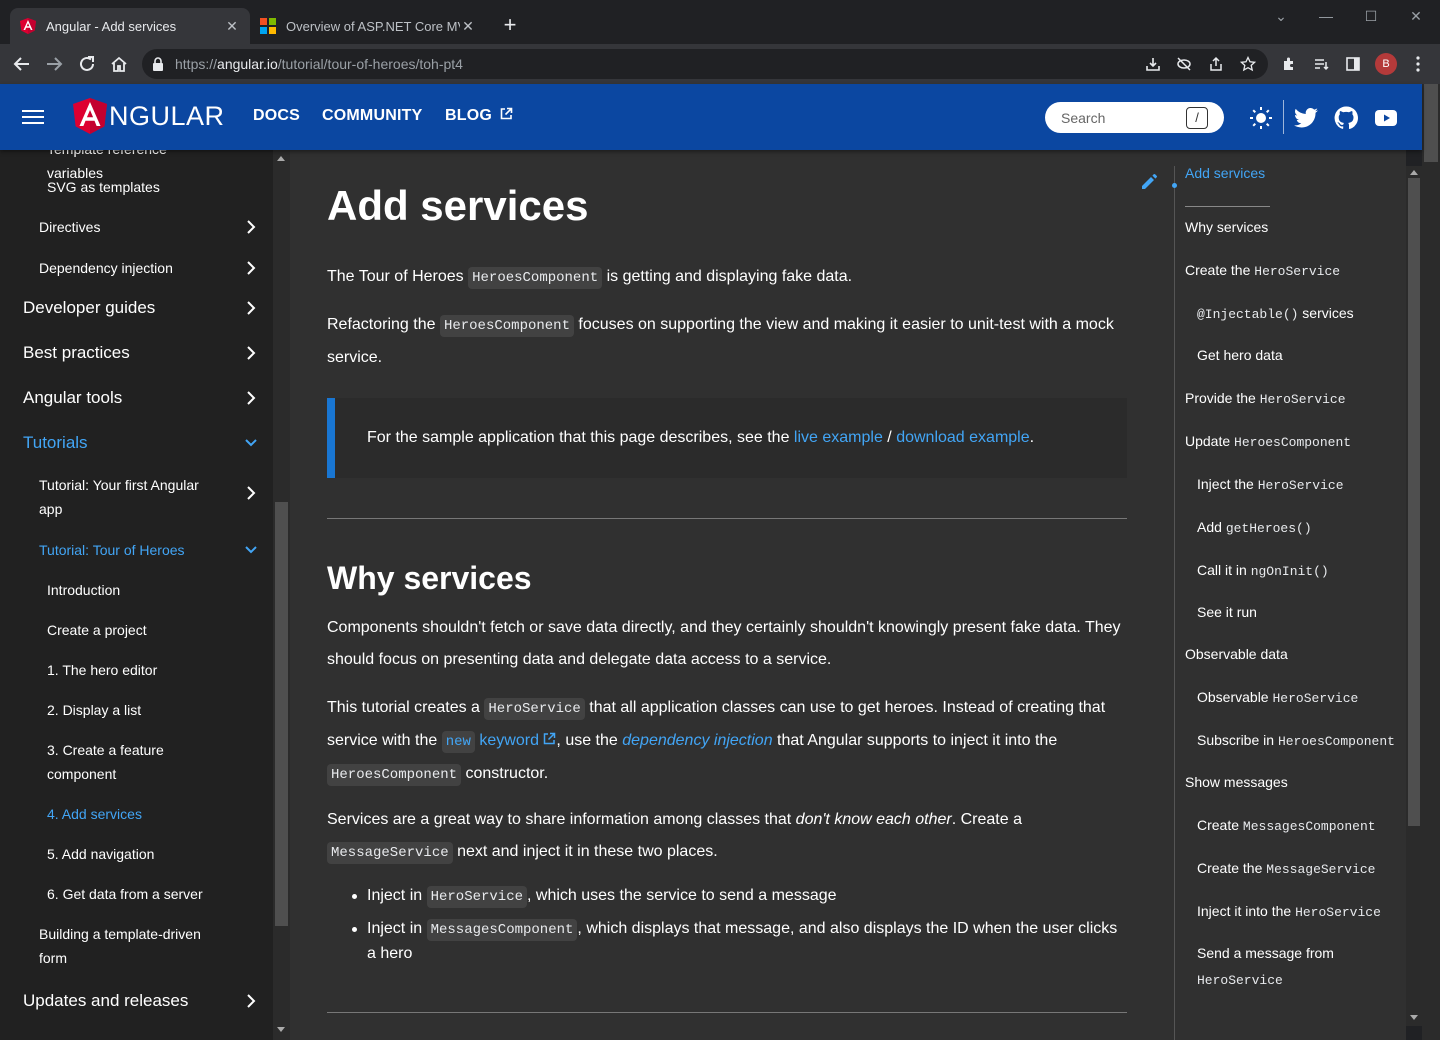 This screenshot has height=1040, width=1440. I want to click on toc-item: Inject it into the HeroService, so click(1289, 912).